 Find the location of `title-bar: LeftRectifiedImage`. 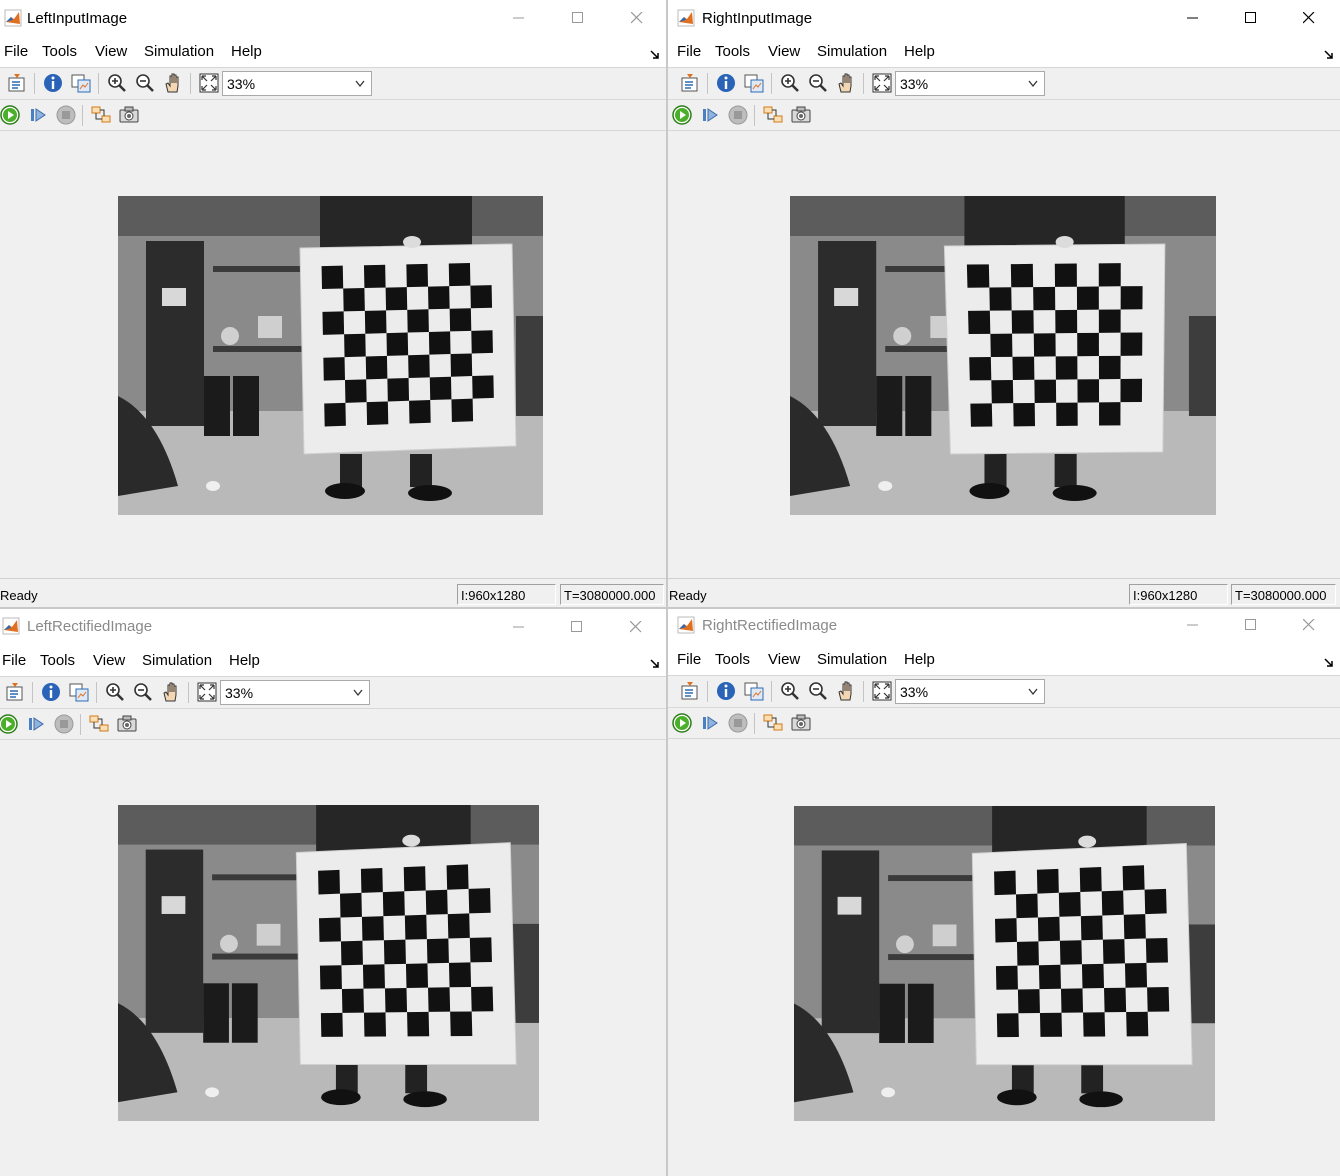

title-bar: LeftRectifiedImage is located at coordinates (333, 627).